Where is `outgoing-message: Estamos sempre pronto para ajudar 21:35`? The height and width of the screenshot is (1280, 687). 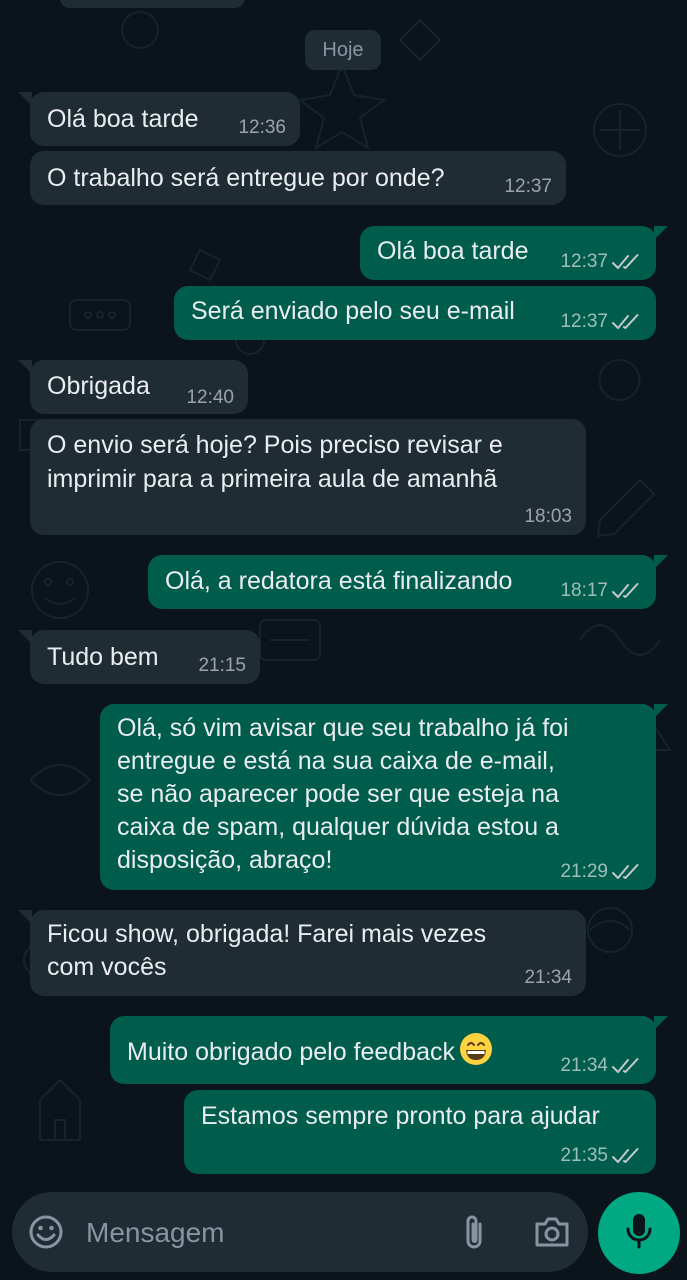
outgoing-message: Estamos sempre pronto para ajudar 21:35 is located at coordinates (420, 1132).